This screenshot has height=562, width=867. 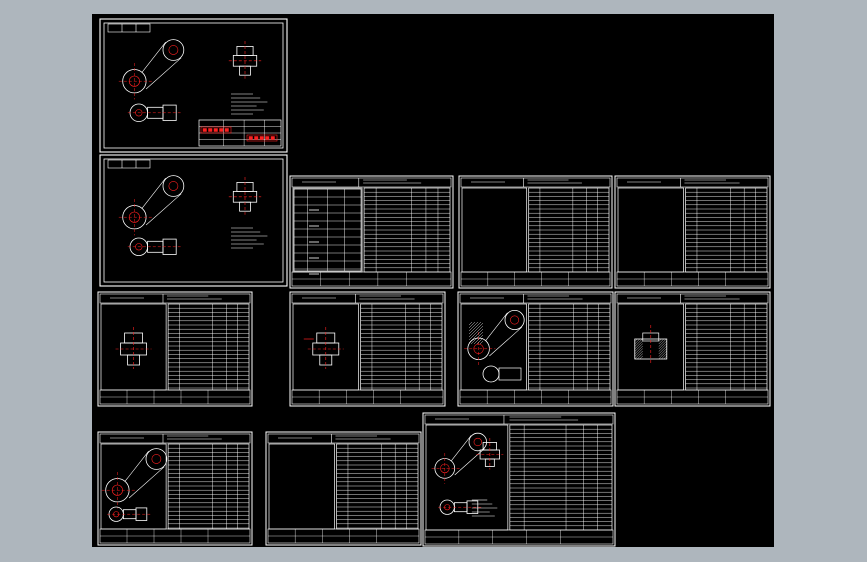 I want to click on card-r1c1, so click(x=371, y=232).